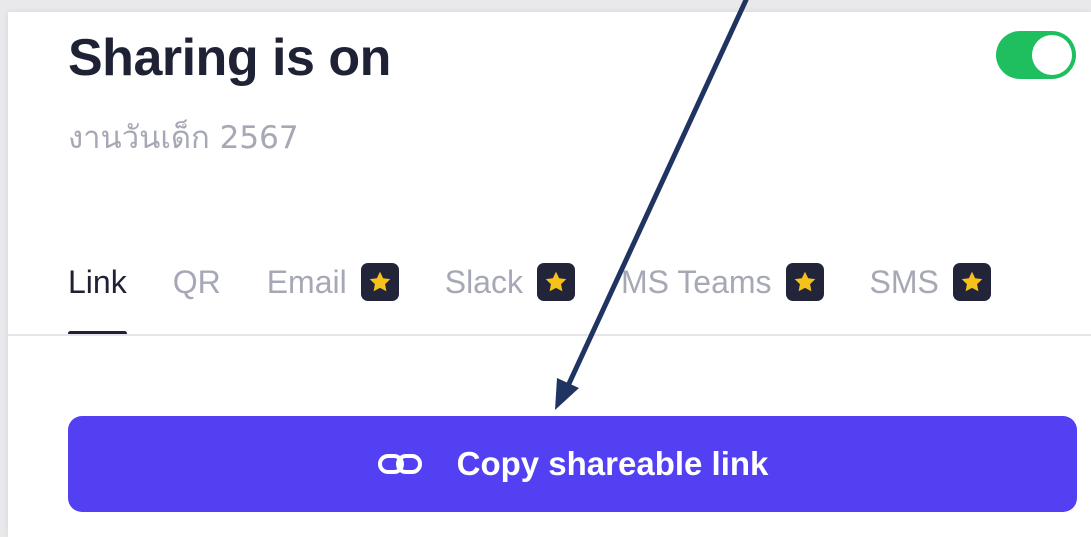  I want to click on tab-slack: Slack, so click(510, 282).